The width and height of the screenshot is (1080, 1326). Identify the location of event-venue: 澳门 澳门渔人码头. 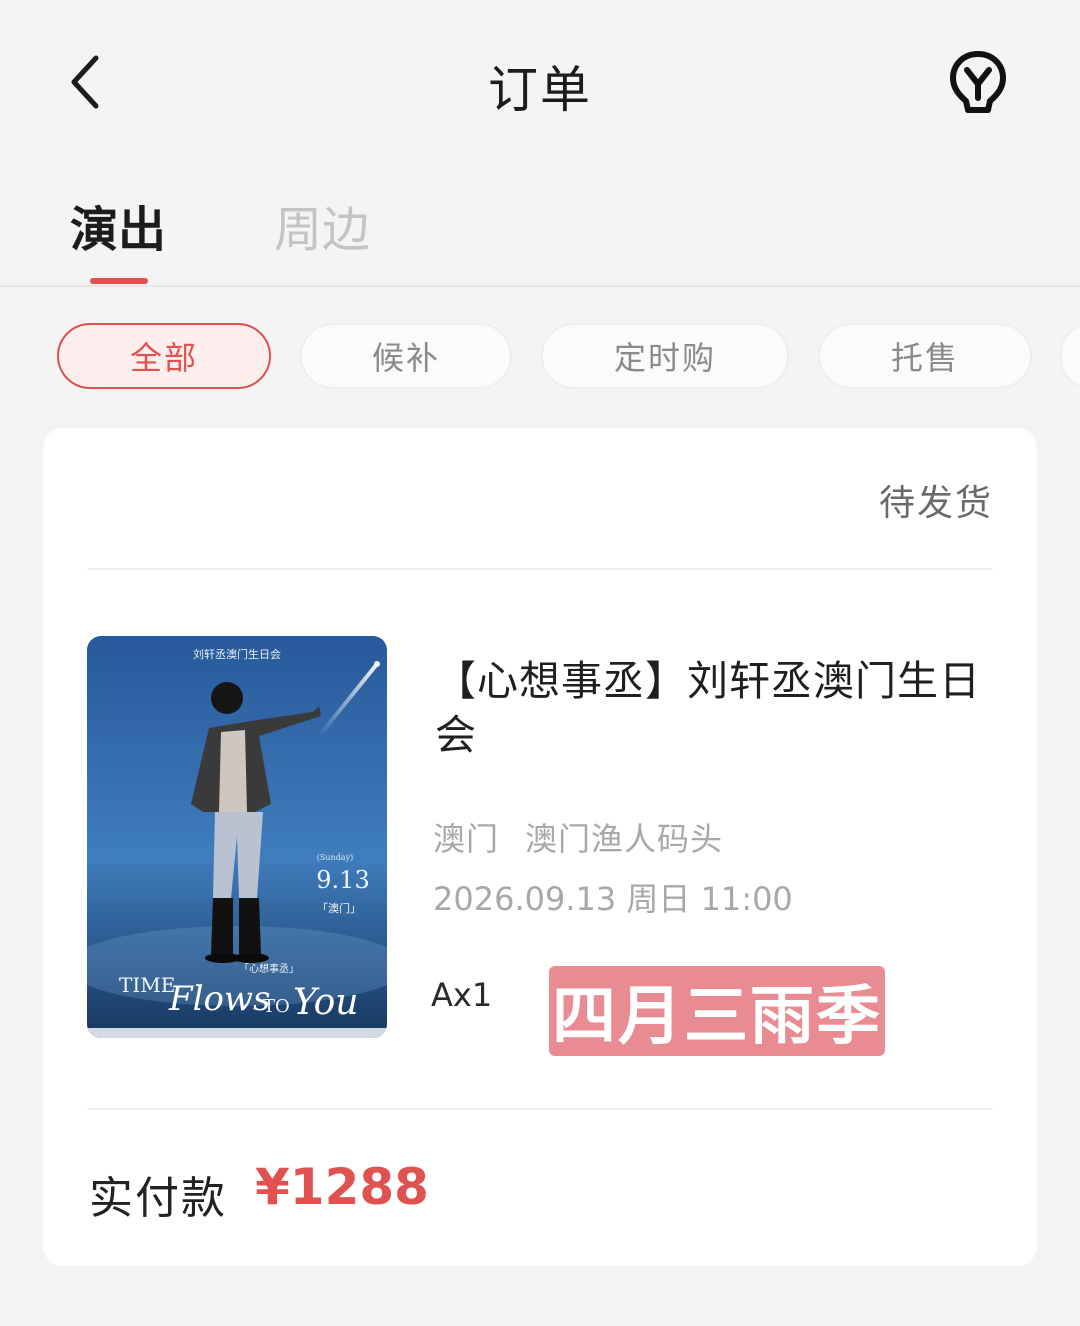
(591, 837).